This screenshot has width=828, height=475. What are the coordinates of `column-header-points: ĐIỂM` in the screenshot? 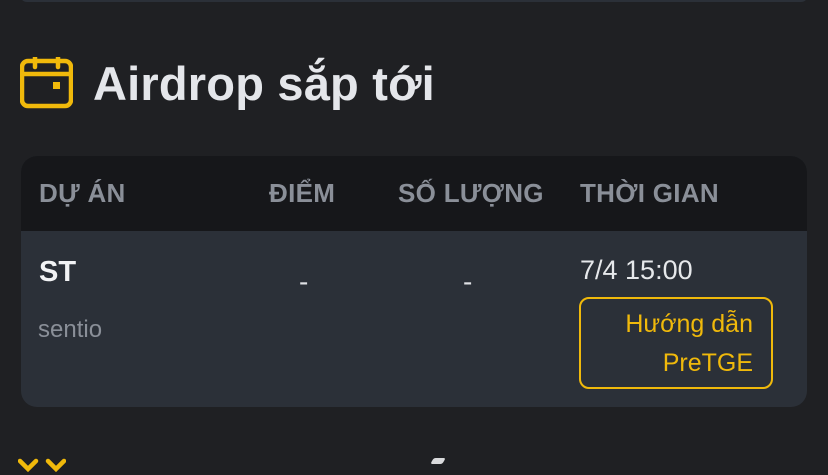 It's located at (302, 193).